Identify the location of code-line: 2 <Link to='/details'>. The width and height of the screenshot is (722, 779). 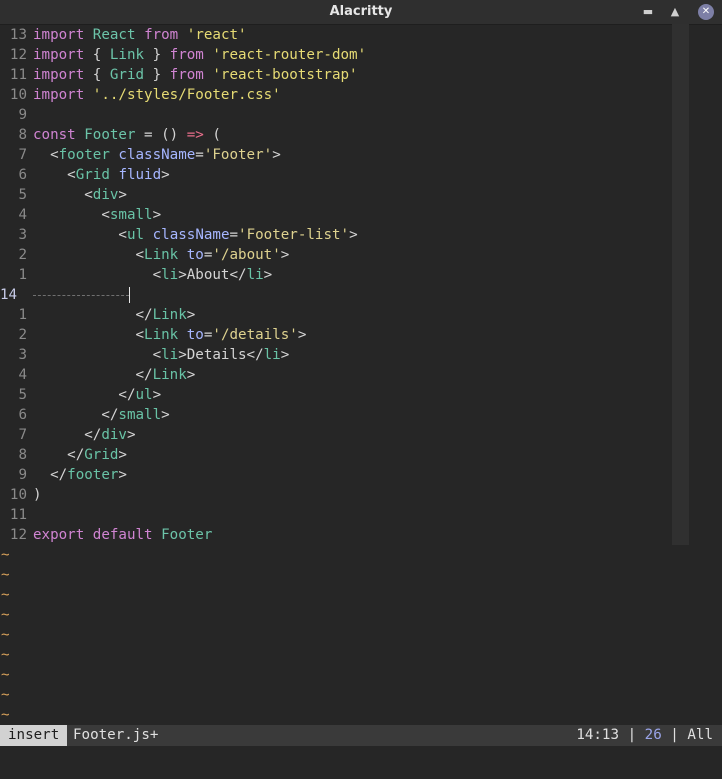
(153, 335).